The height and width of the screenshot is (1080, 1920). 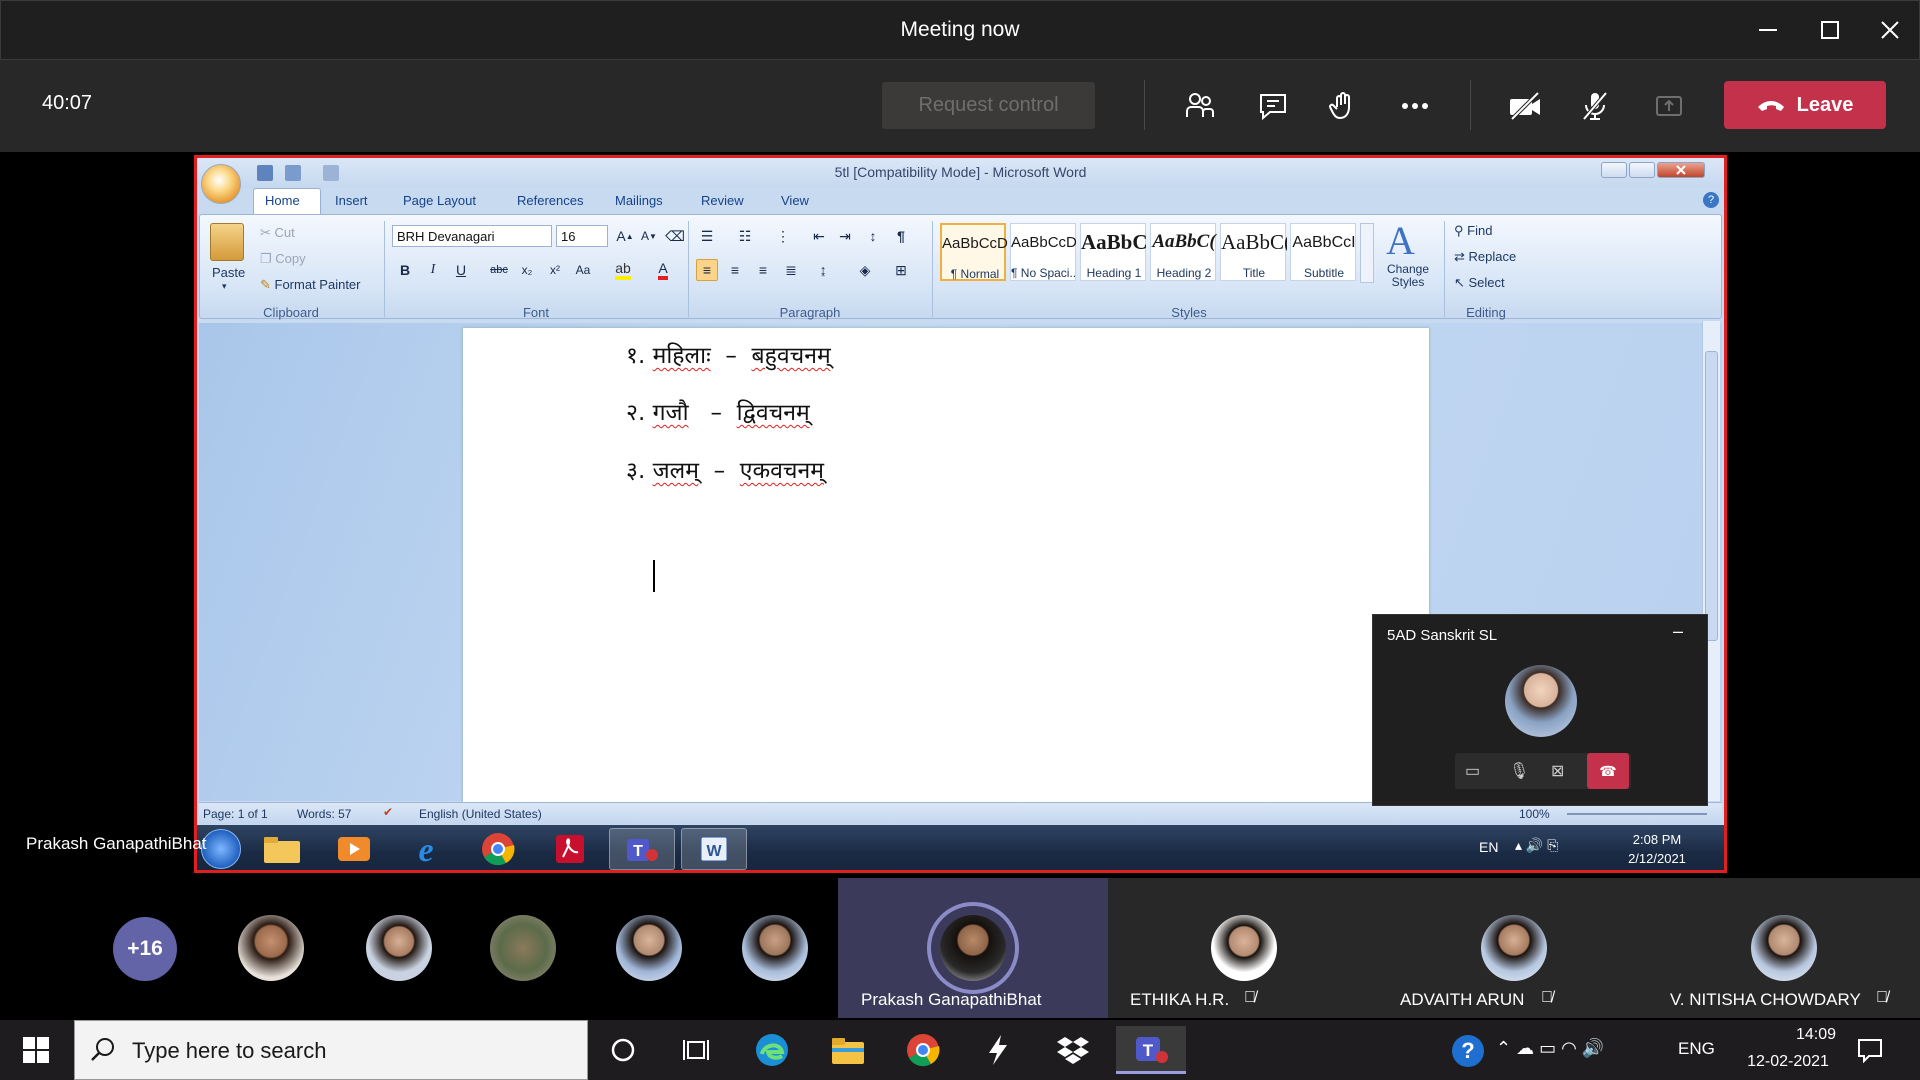 I want to click on taskbar-file-explorer, so click(x=848, y=1050).